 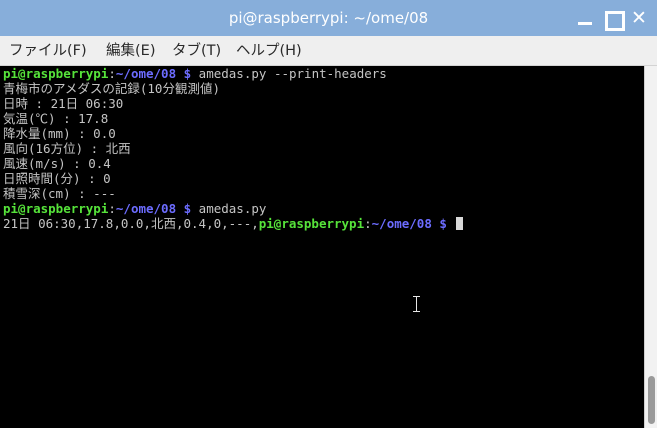 What do you see at coordinates (289, 73) in the screenshot?
I see `command-text: amedas.py --print-headers` at bounding box center [289, 73].